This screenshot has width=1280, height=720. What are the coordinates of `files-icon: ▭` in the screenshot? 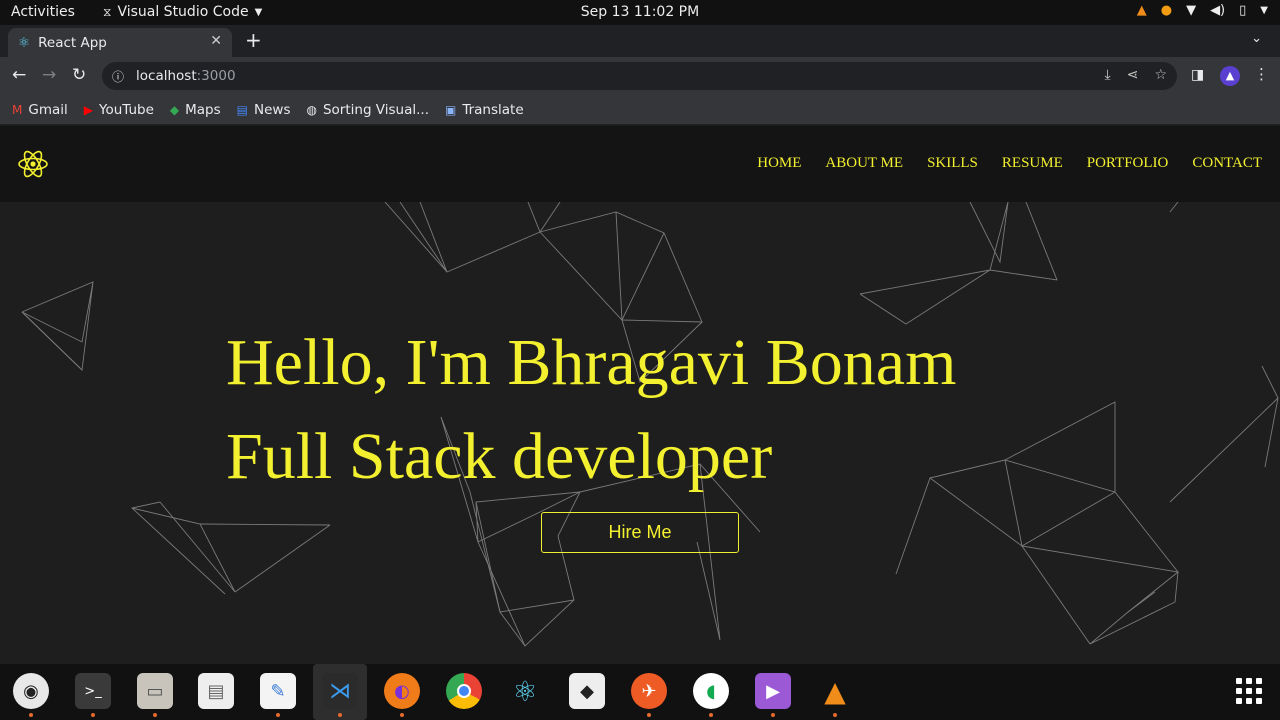 It's located at (155, 695).